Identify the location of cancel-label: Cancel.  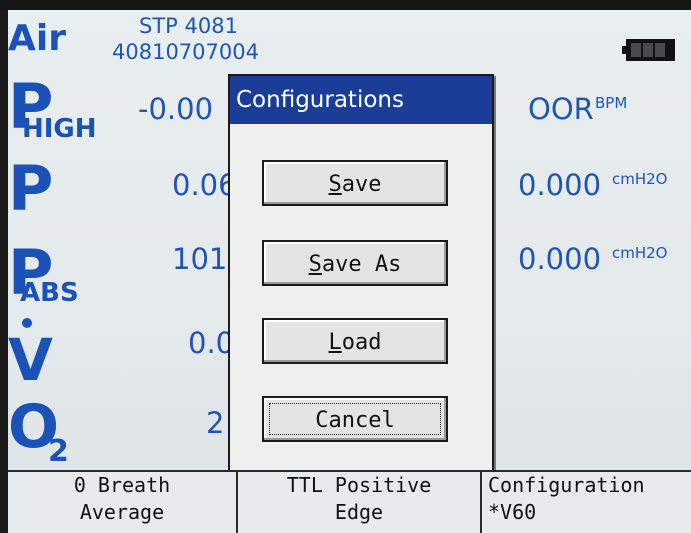
(355, 420).